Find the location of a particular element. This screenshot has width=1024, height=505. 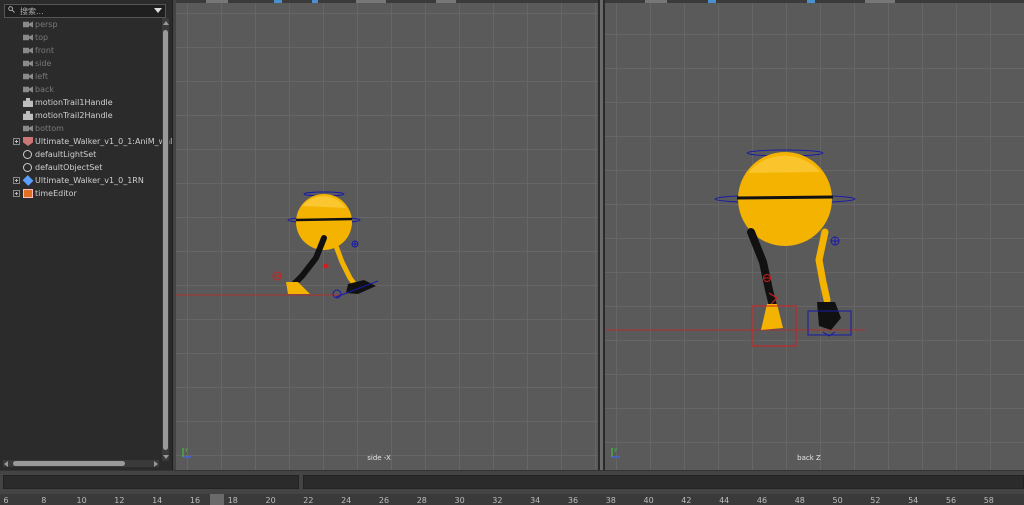

timeline-tick-label: 34 is located at coordinates (535, 500).